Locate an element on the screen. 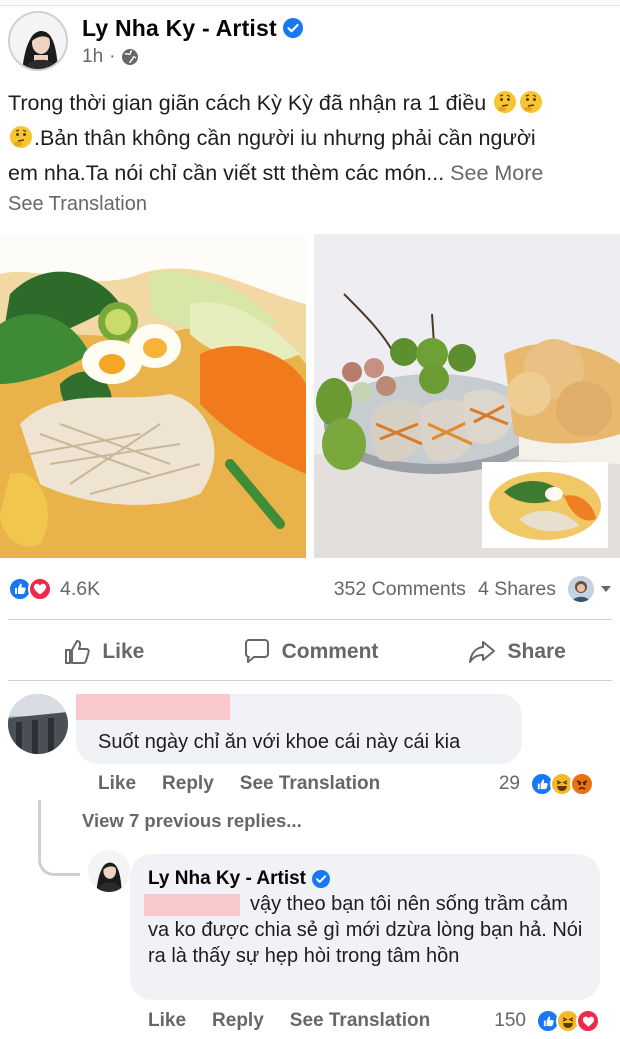  author-name: Ly Nha Ky - Artist is located at coordinates (179, 28).